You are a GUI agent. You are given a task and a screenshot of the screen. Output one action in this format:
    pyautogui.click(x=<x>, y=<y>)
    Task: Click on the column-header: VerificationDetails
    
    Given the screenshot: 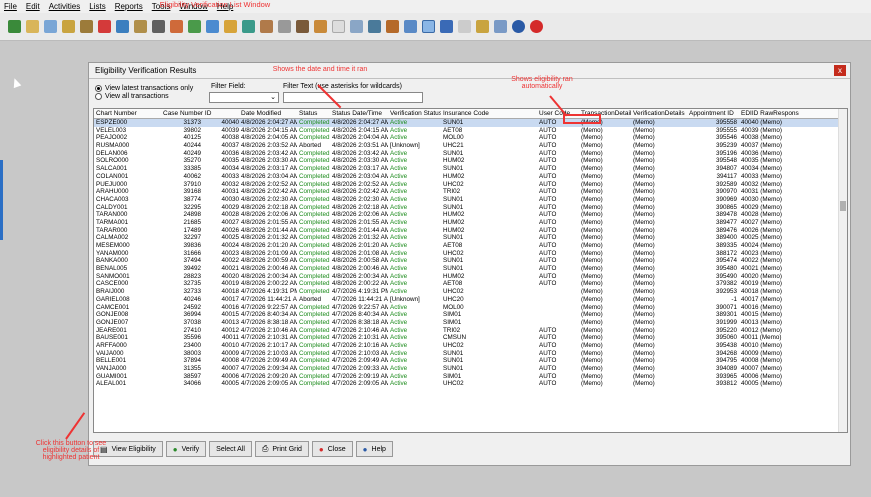 What is the action you would take?
    pyautogui.click(x=659, y=113)
    